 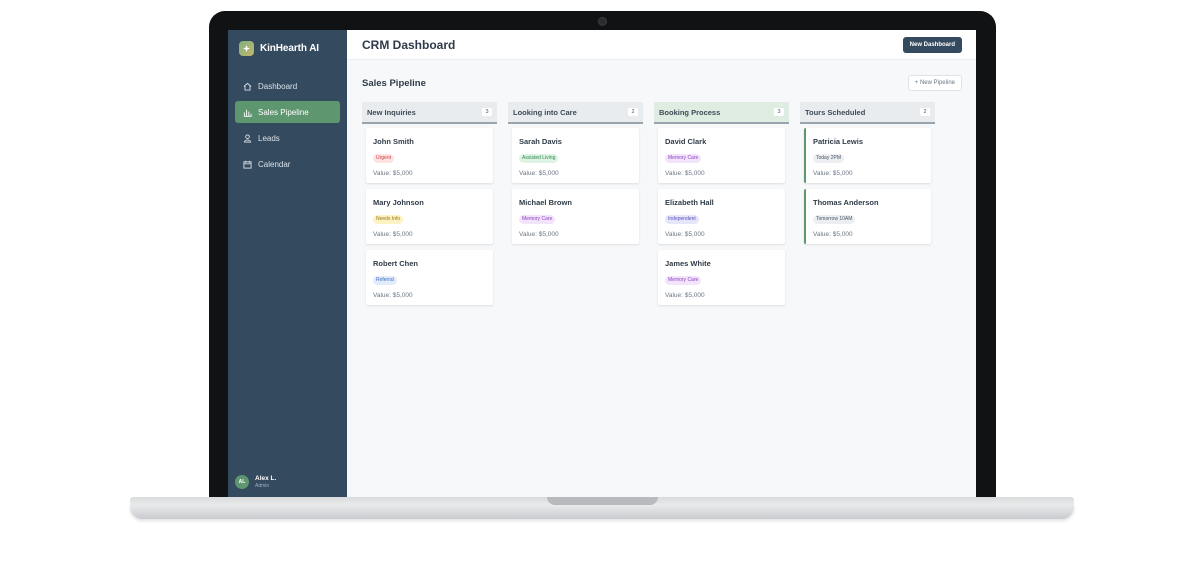 What do you see at coordinates (246, 48) in the screenshot?
I see `brand-logo-icon` at bounding box center [246, 48].